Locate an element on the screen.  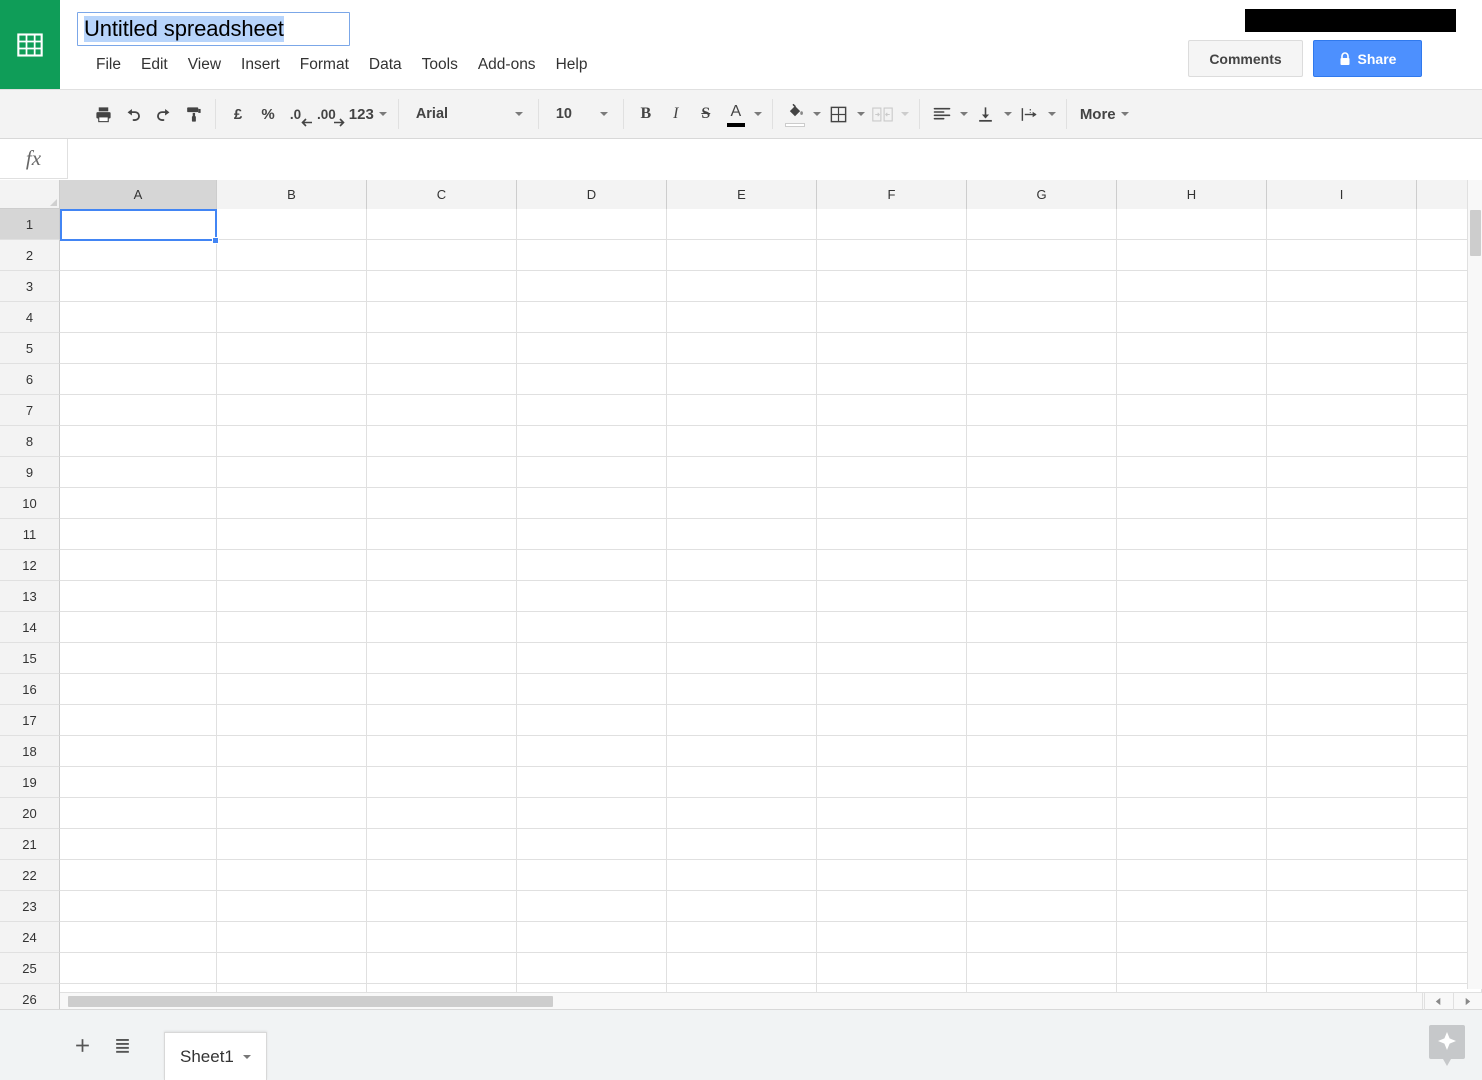
cell-B20 is located at coordinates (292, 813).